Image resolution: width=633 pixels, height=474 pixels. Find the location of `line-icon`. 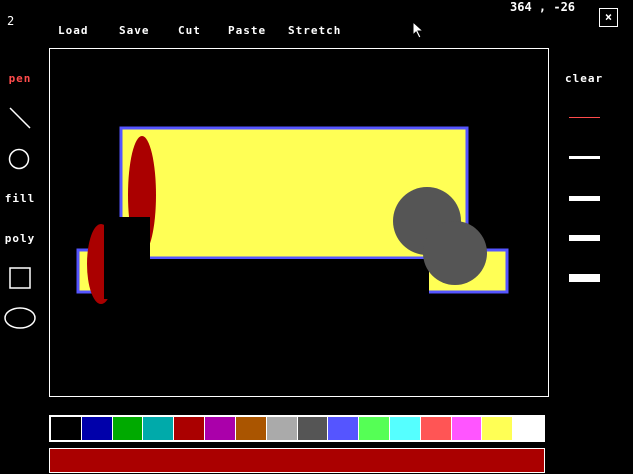

line-icon is located at coordinates (20, 118).